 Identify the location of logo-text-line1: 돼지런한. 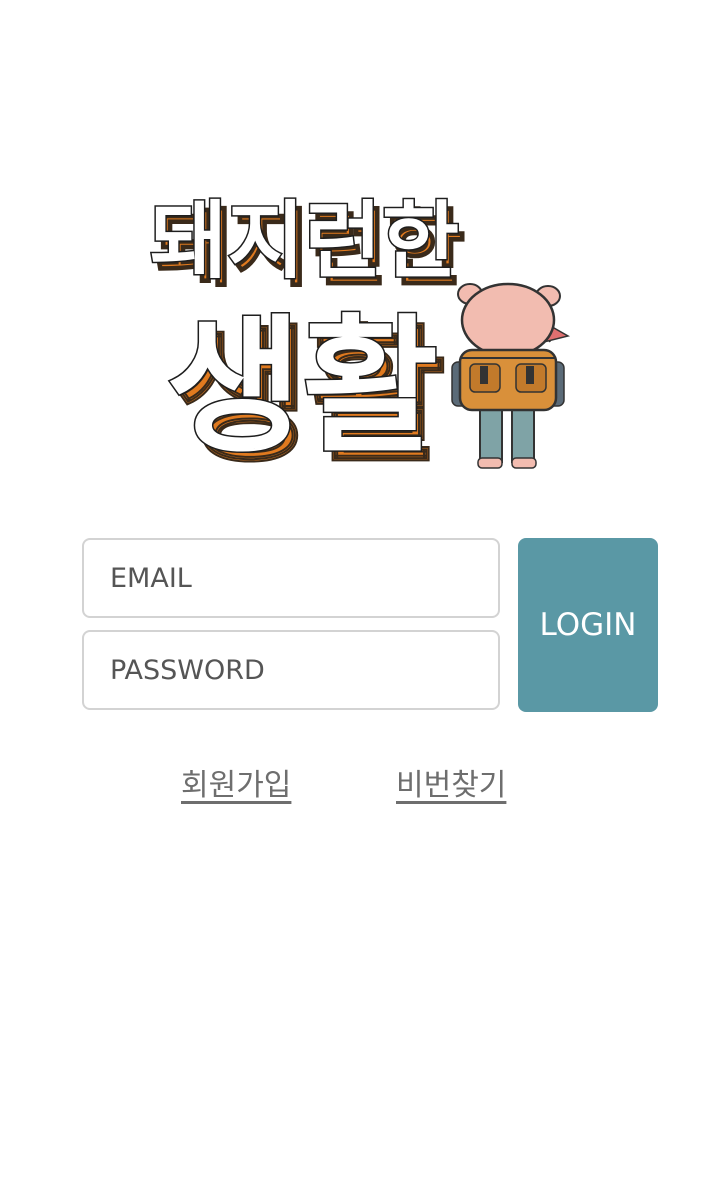
(304, 241).